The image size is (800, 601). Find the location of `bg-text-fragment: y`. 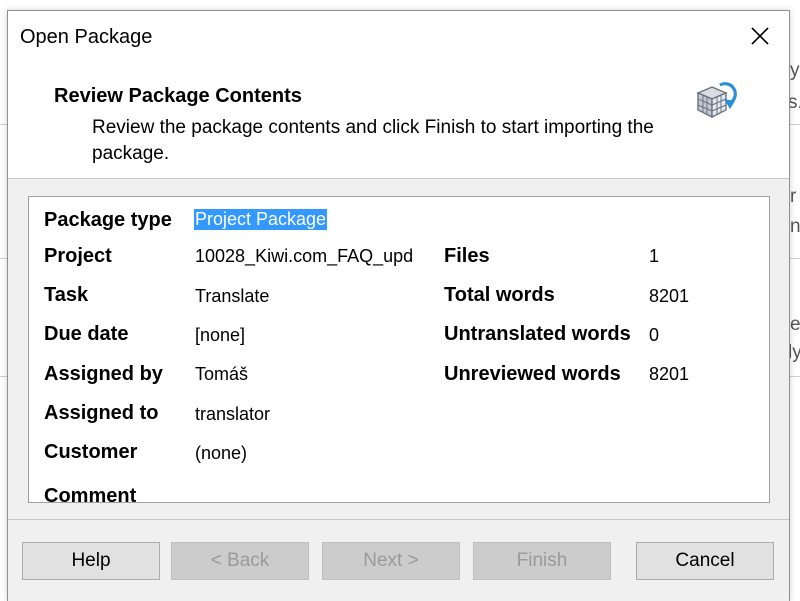

bg-text-fragment: y is located at coordinates (795, 70).